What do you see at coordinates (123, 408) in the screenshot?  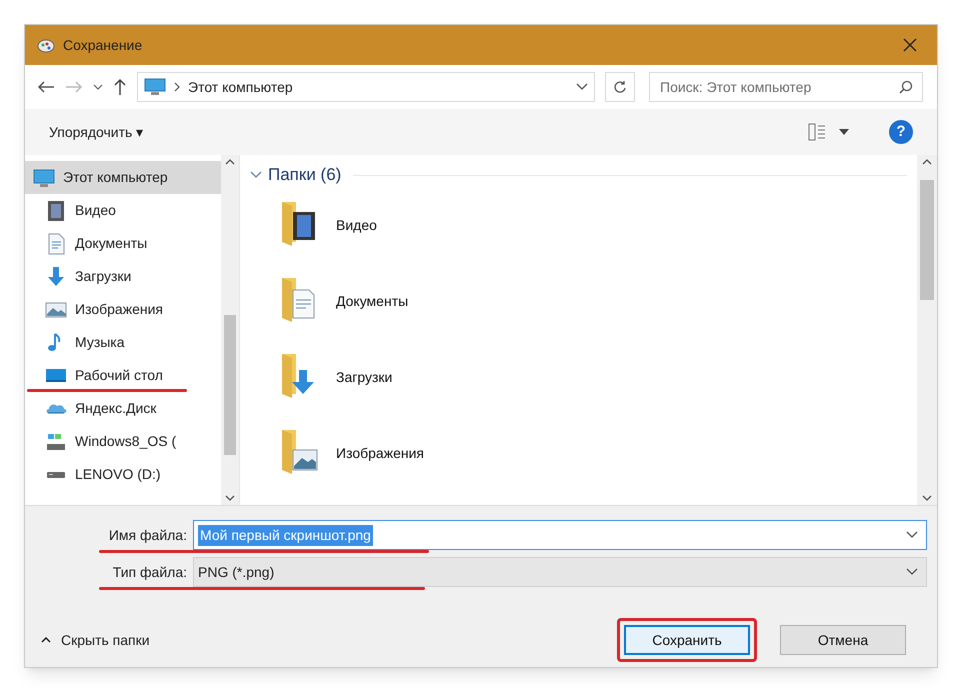 I see `sidebar-item: Яндекс.Диск` at bounding box center [123, 408].